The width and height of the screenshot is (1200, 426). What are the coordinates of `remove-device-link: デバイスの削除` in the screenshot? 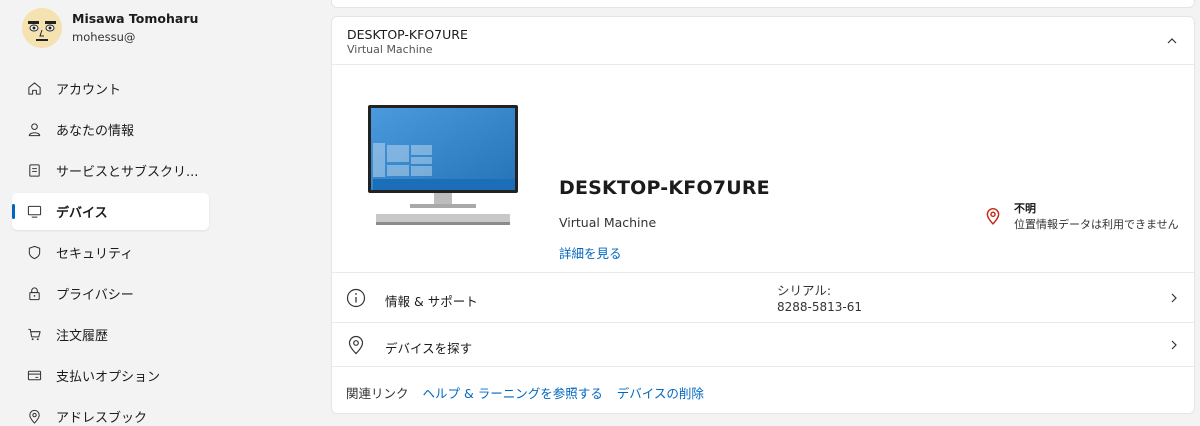 It's located at (660, 392).